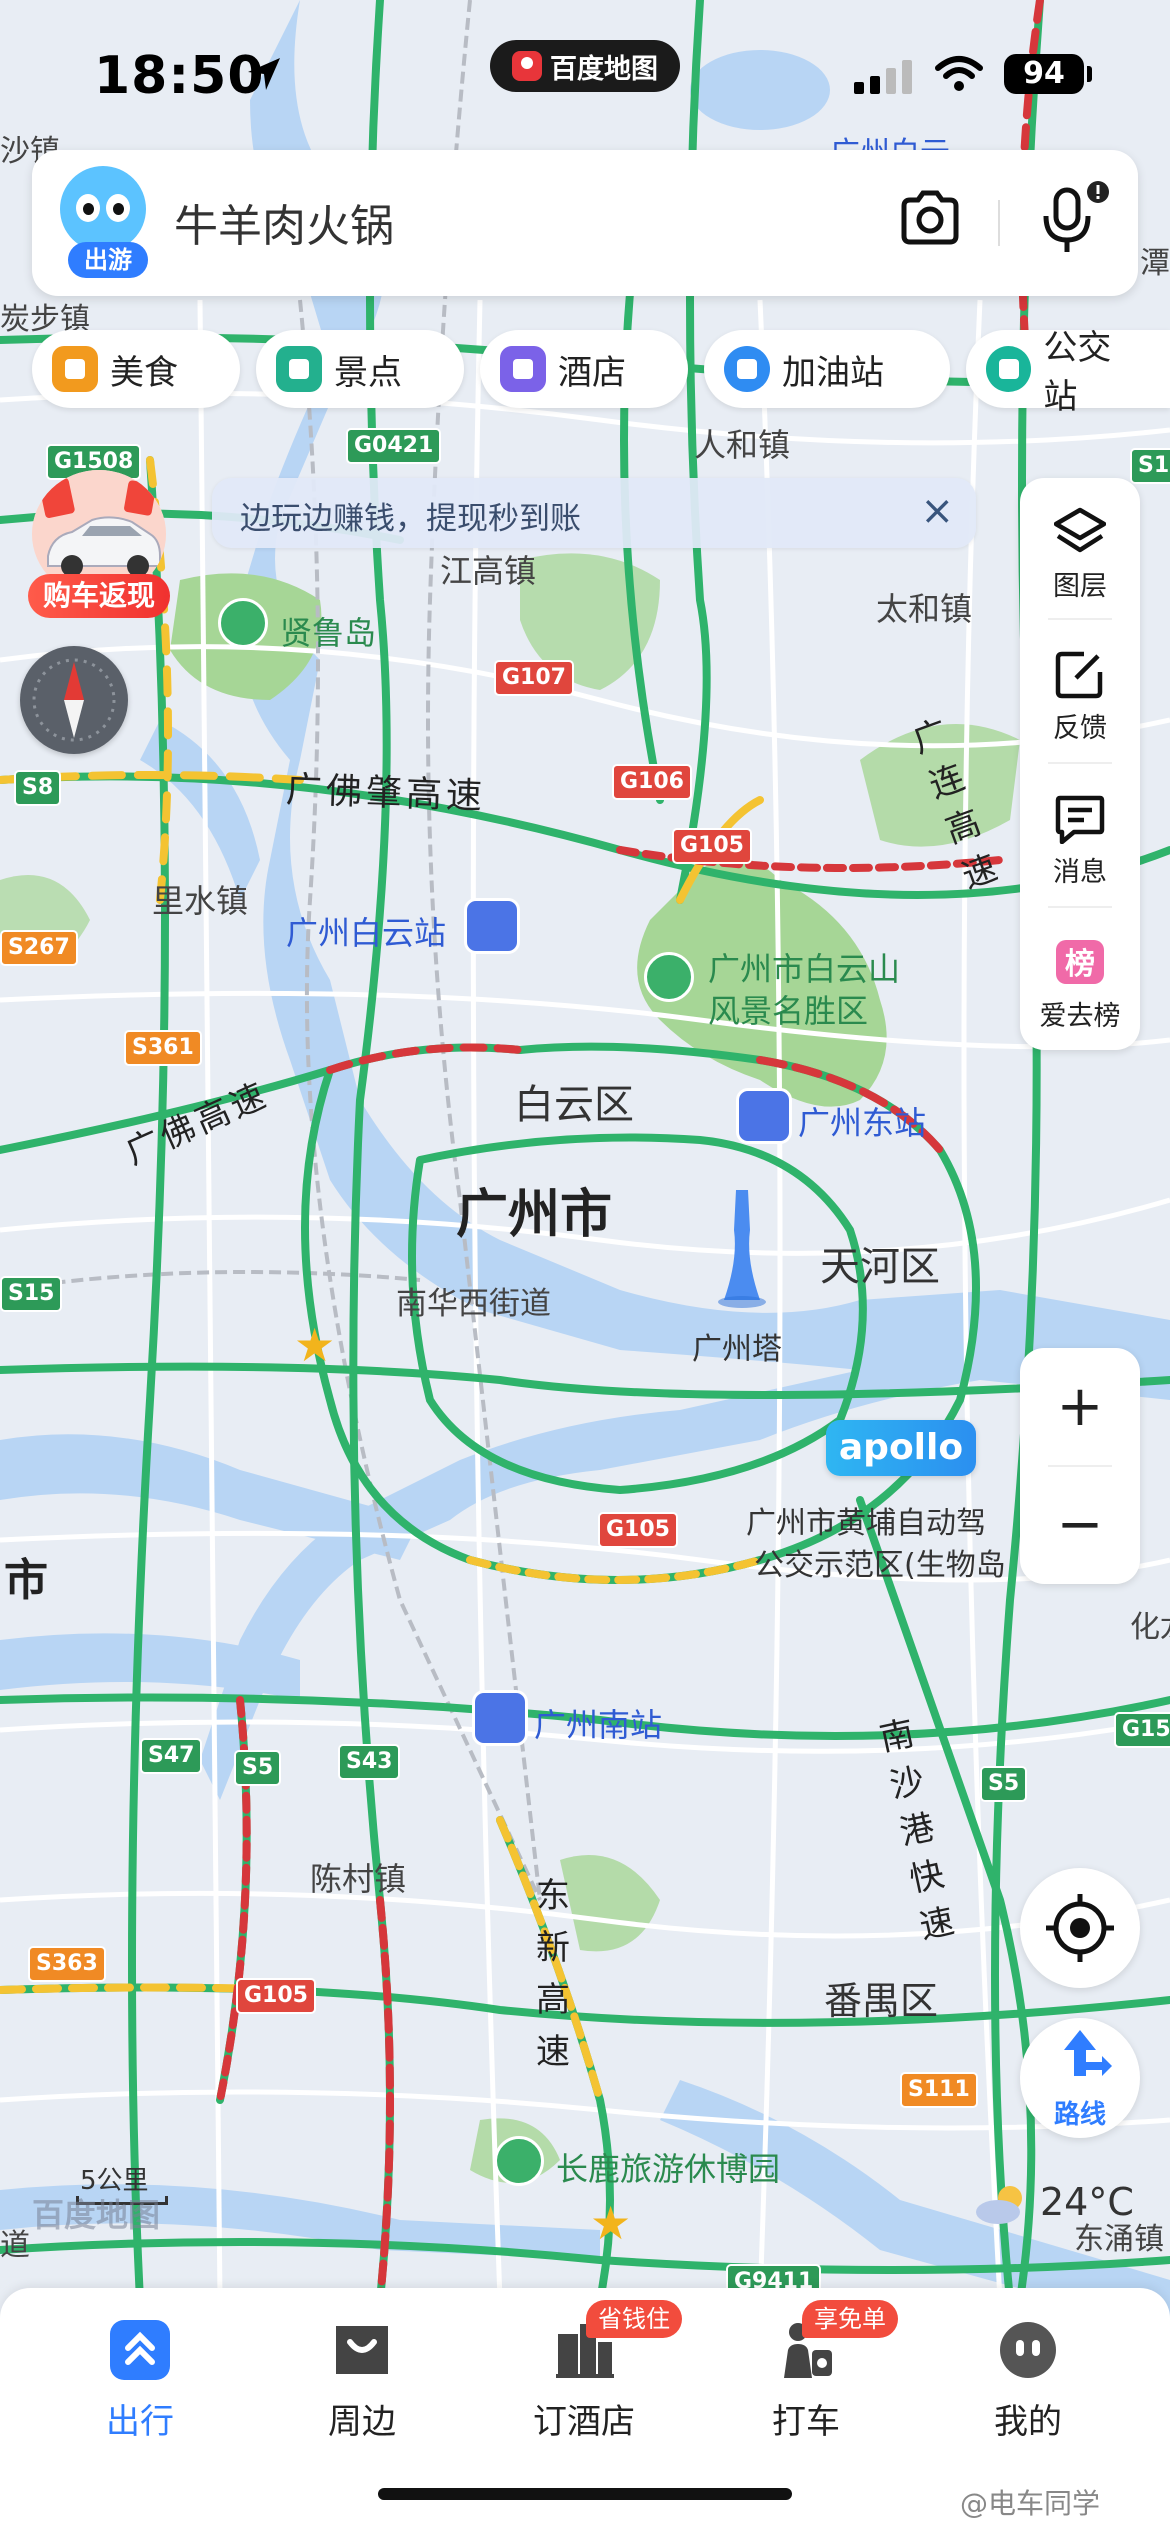 The width and height of the screenshot is (1170, 2532). What do you see at coordinates (1080, 1407) in the screenshot?
I see `zoom-in-button: +` at bounding box center [1080, 1407].